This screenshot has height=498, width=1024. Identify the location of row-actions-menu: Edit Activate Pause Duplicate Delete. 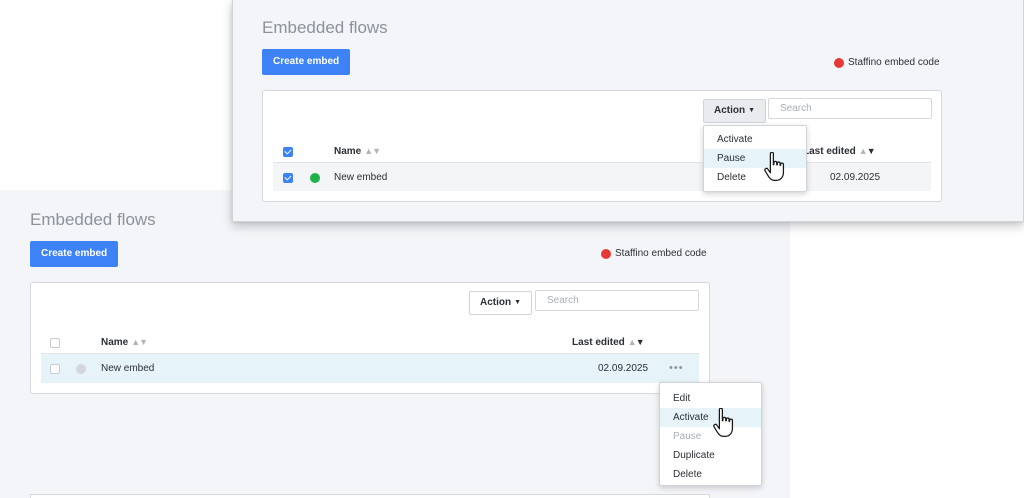
(710, 434).